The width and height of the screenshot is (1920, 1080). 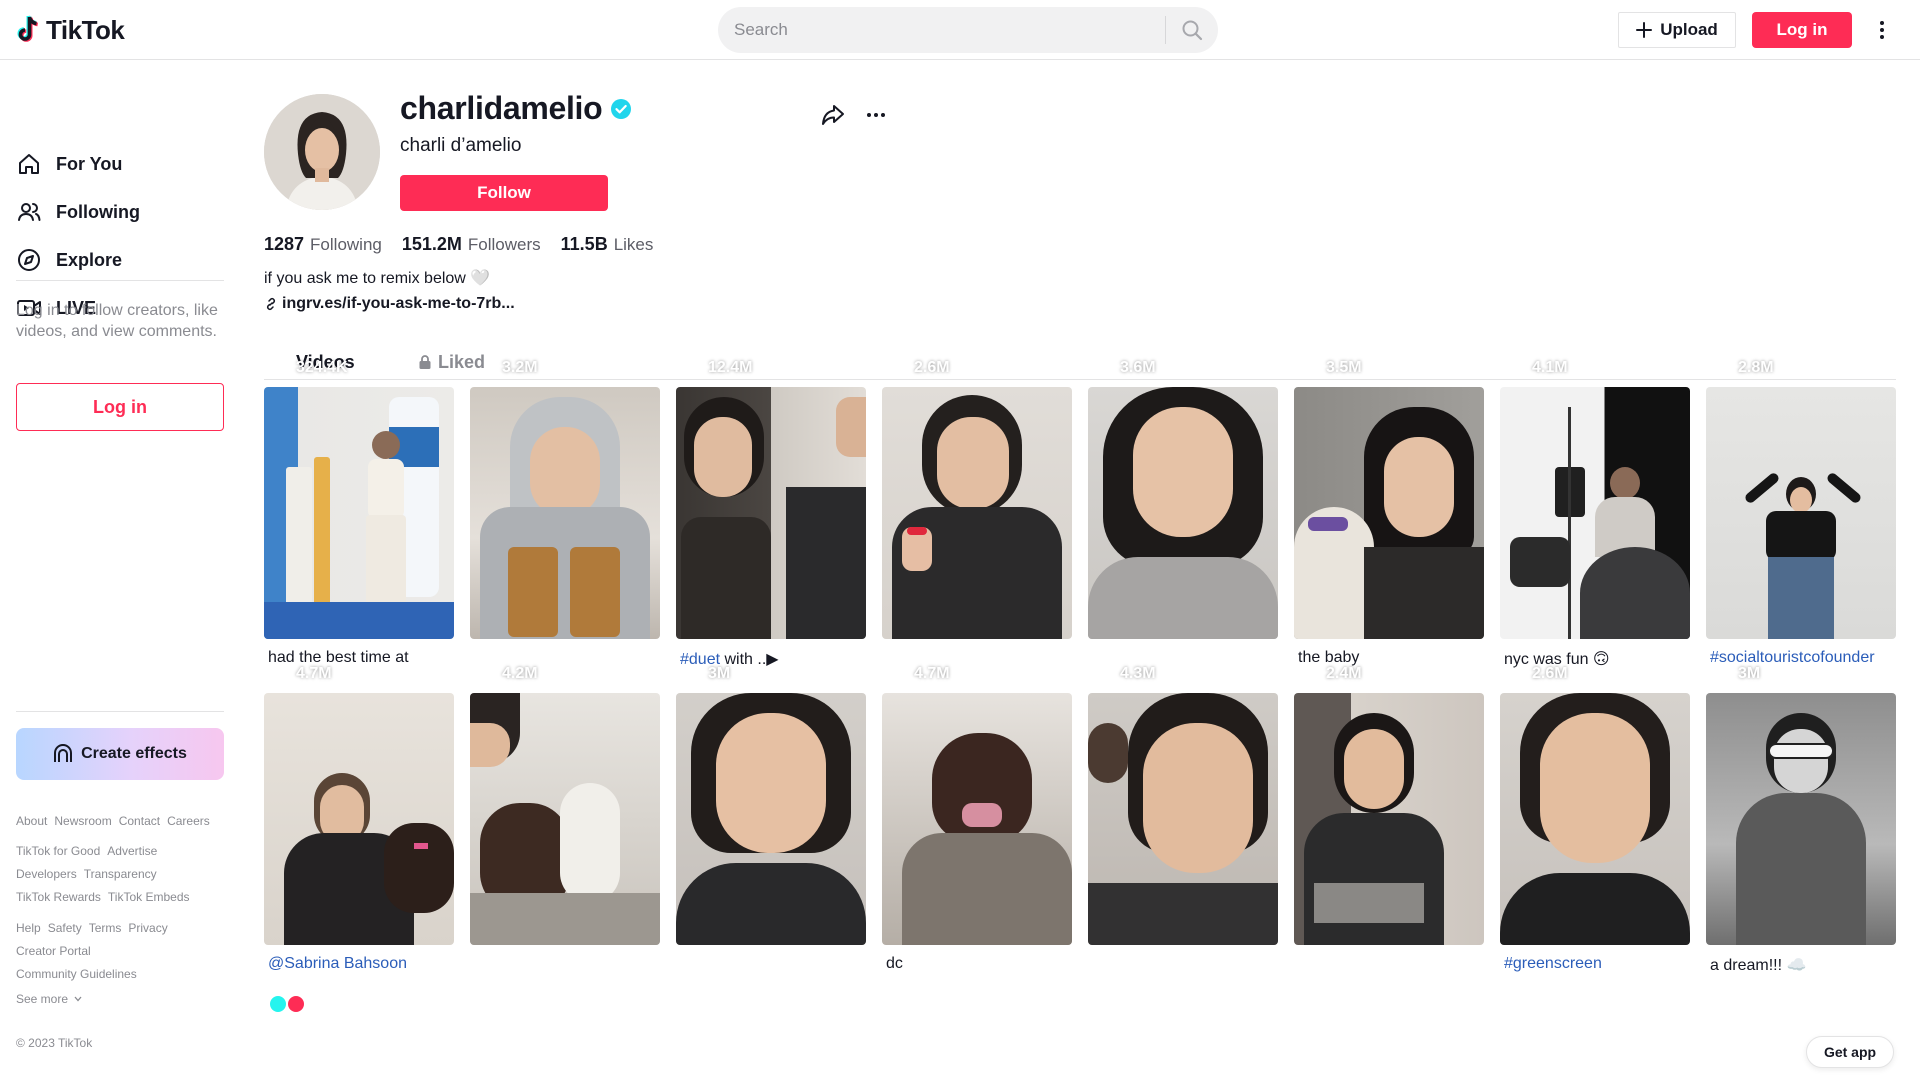 I want to click on sidebar-login-button: Log in, so click(x=120, y=407).